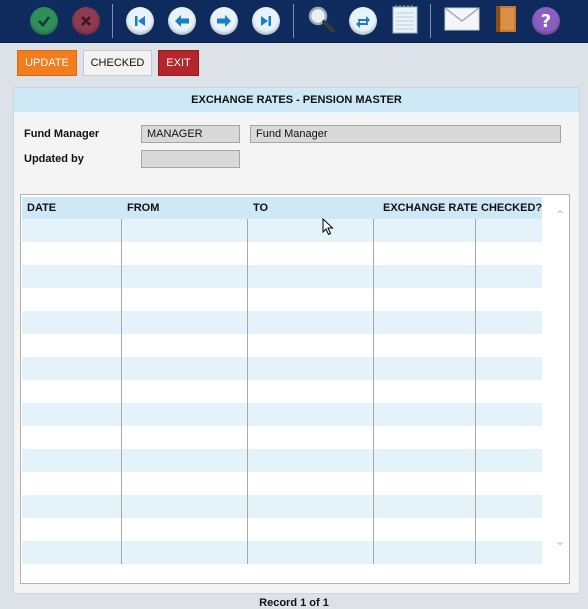 The image size is (588, 609). Describe the element at coordinates (363, 21) in the screenshot. I see `refresh-button` at that location.